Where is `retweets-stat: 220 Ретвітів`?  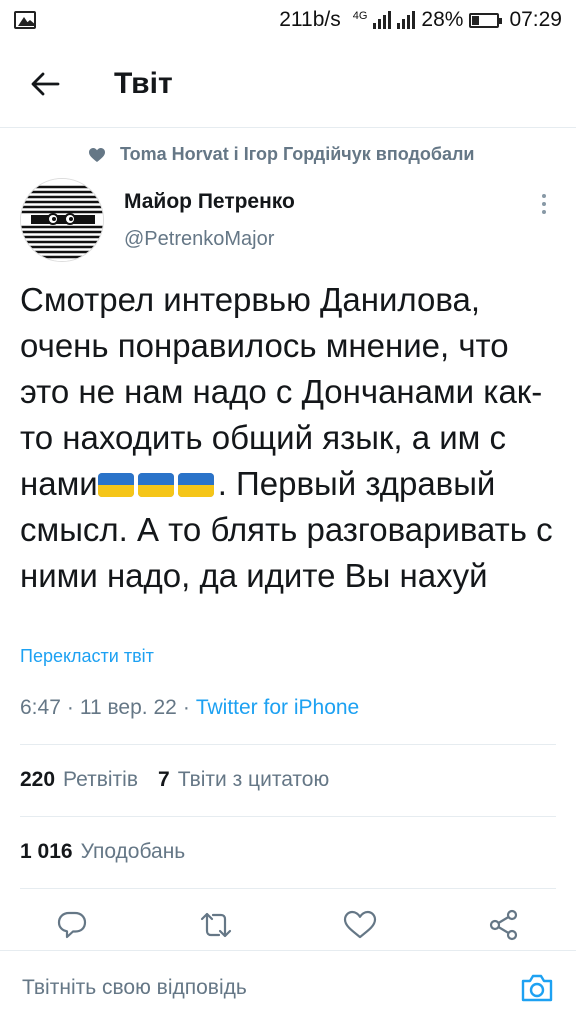 retweets-stat: 220 Ретвітів is located at coordinates (79, 780).